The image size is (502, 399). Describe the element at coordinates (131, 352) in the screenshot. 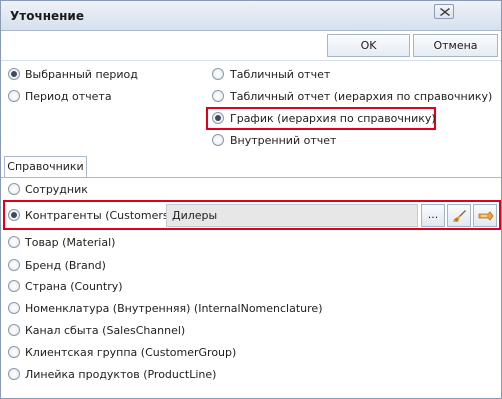

I see `radio-label-customer-group: Клиентская группа (CustomerGroup)` at that location.